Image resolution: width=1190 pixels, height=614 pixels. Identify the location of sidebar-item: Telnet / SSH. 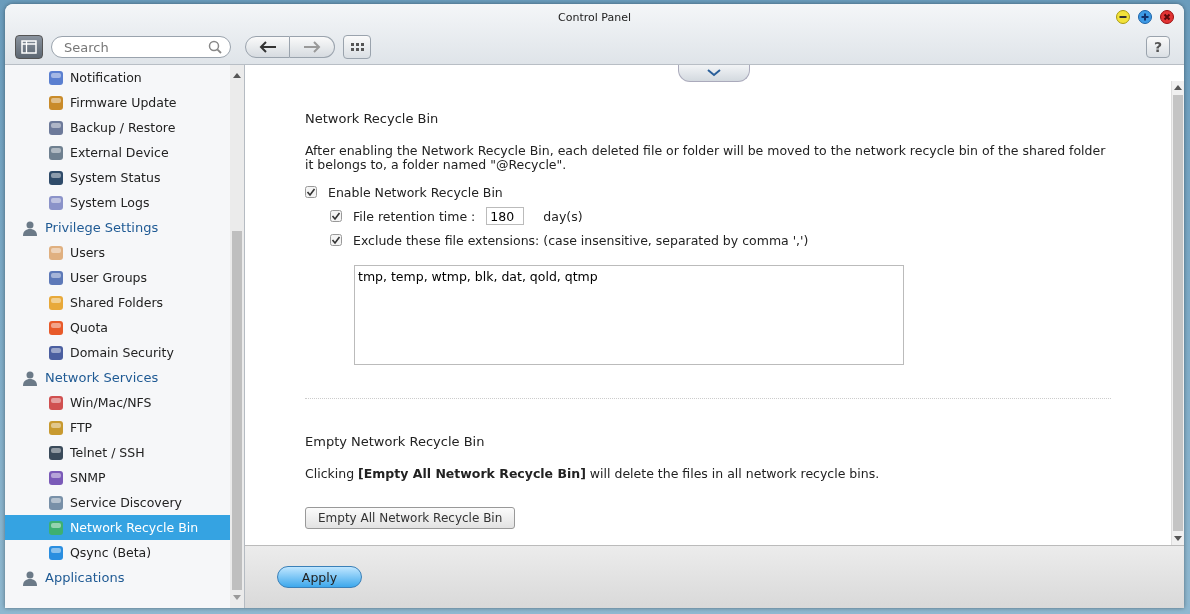
(117, 452).